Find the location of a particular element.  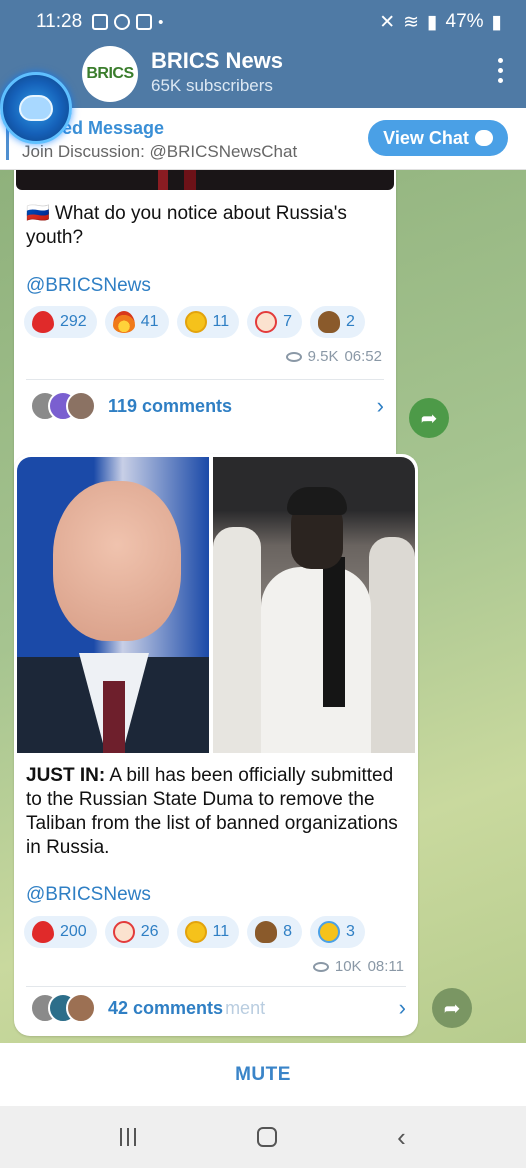

view-chat-button: View Chat is located at coordinates (438, 138).